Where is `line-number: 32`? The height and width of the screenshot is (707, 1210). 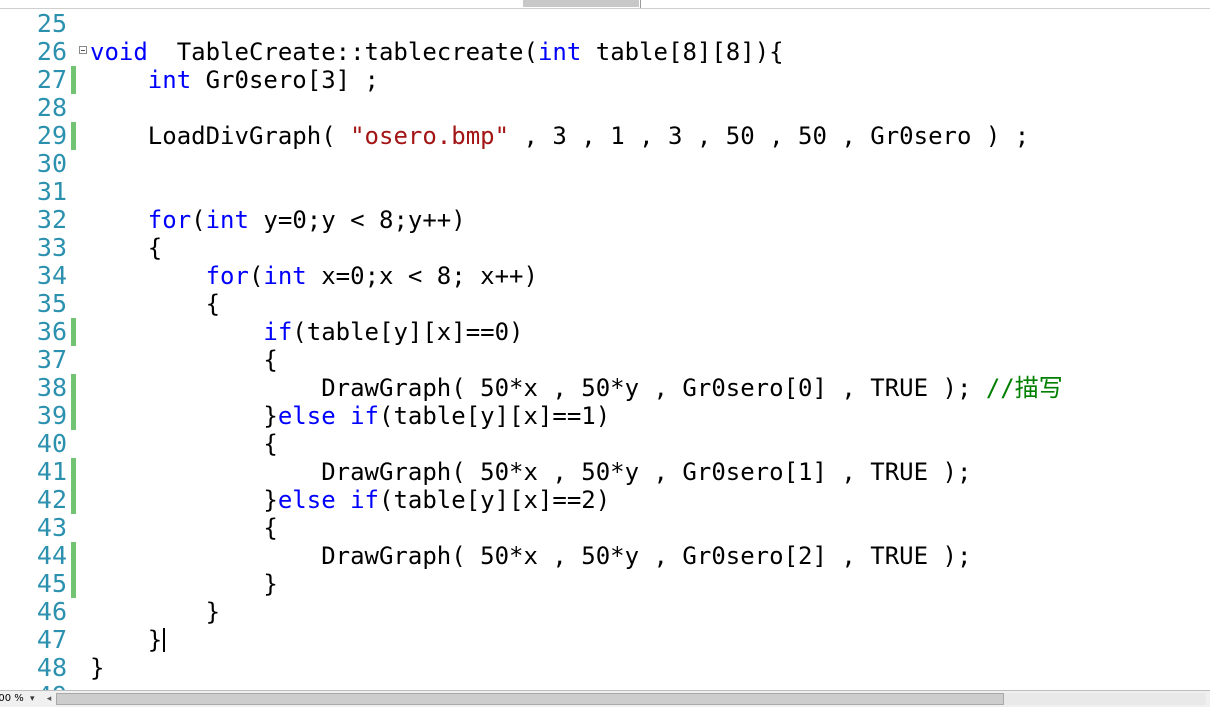
line-number: 32 is located at coordinates (51, 219).